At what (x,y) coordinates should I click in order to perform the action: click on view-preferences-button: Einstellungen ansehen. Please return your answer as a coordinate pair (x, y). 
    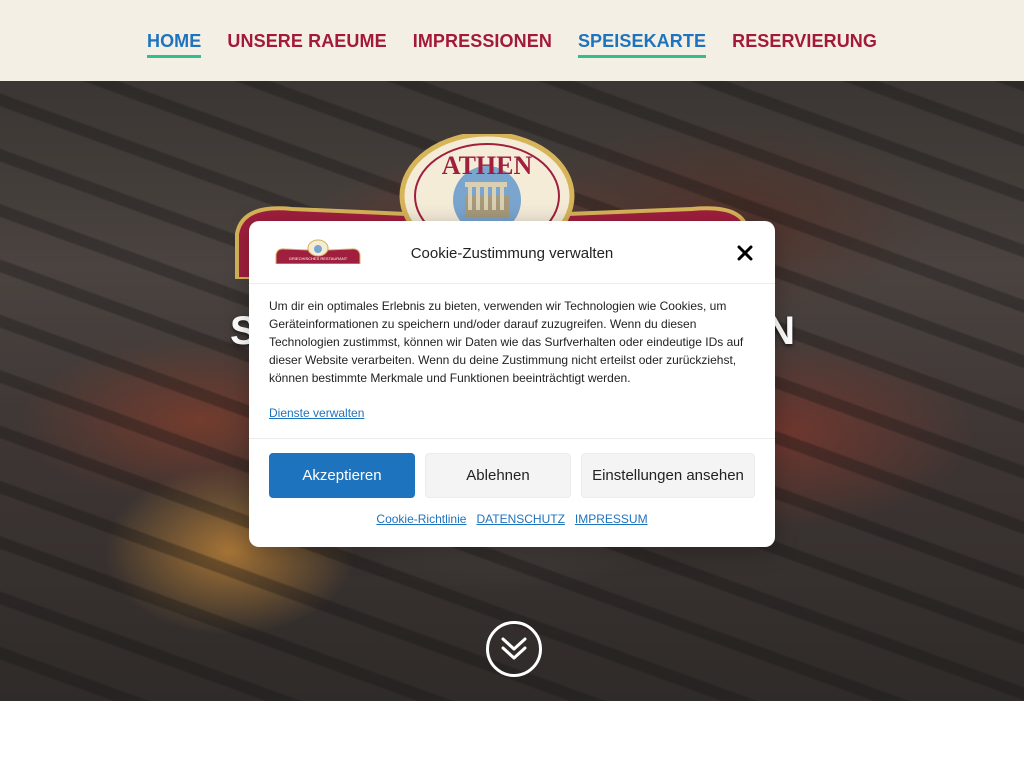
    Looking at the image, I should click on (668, 475).